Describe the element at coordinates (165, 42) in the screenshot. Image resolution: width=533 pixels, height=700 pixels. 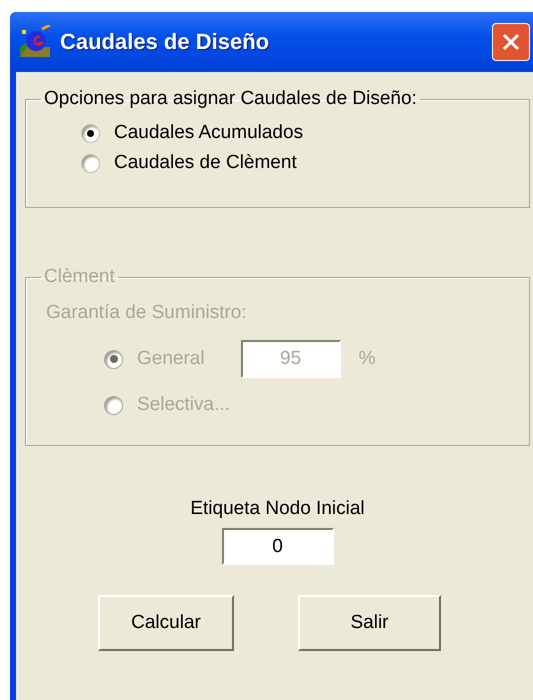
I see `window-title: Caudales de Diseño` at that location.